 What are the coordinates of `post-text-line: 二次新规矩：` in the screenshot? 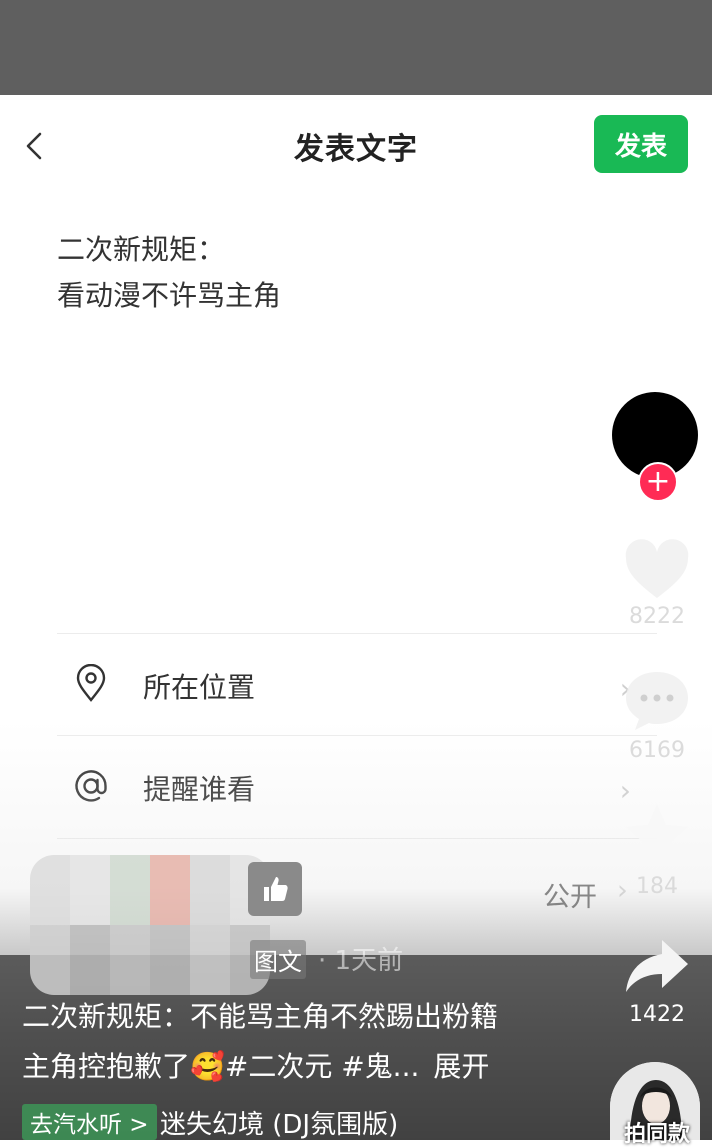 It's located at (141, 249).